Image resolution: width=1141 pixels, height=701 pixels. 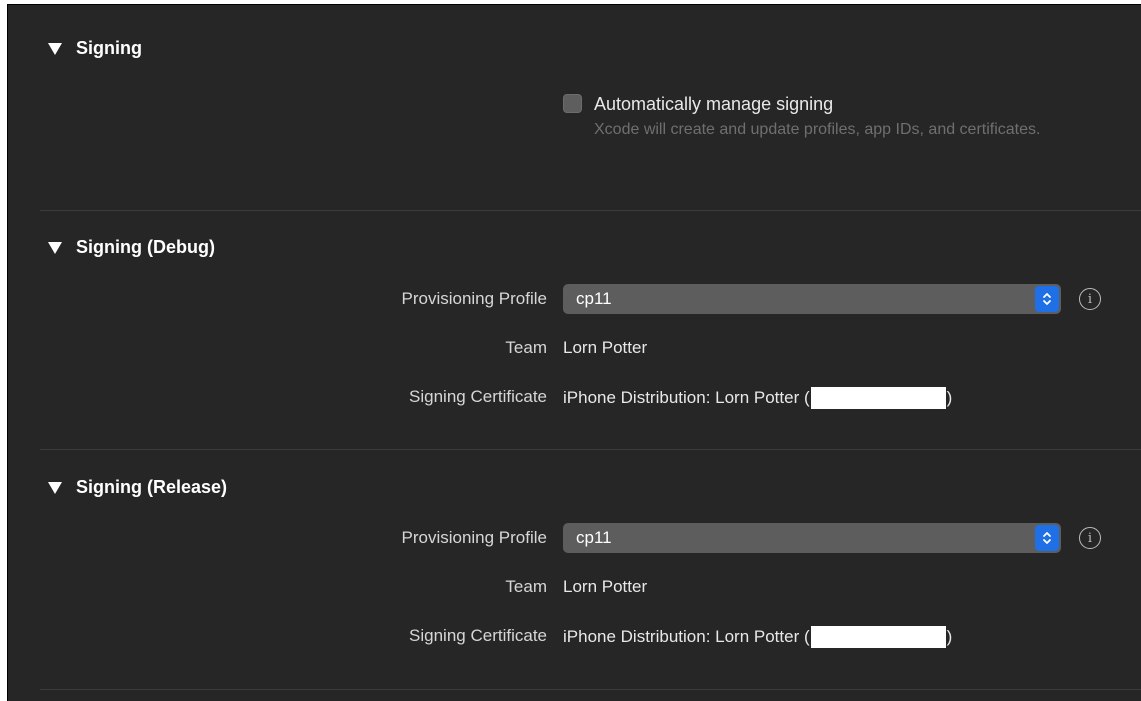 What do you see at coordinates (949, 636) in the screenshot?
I see `release-certificate-suffix: )` at bounding box center [949, 636].